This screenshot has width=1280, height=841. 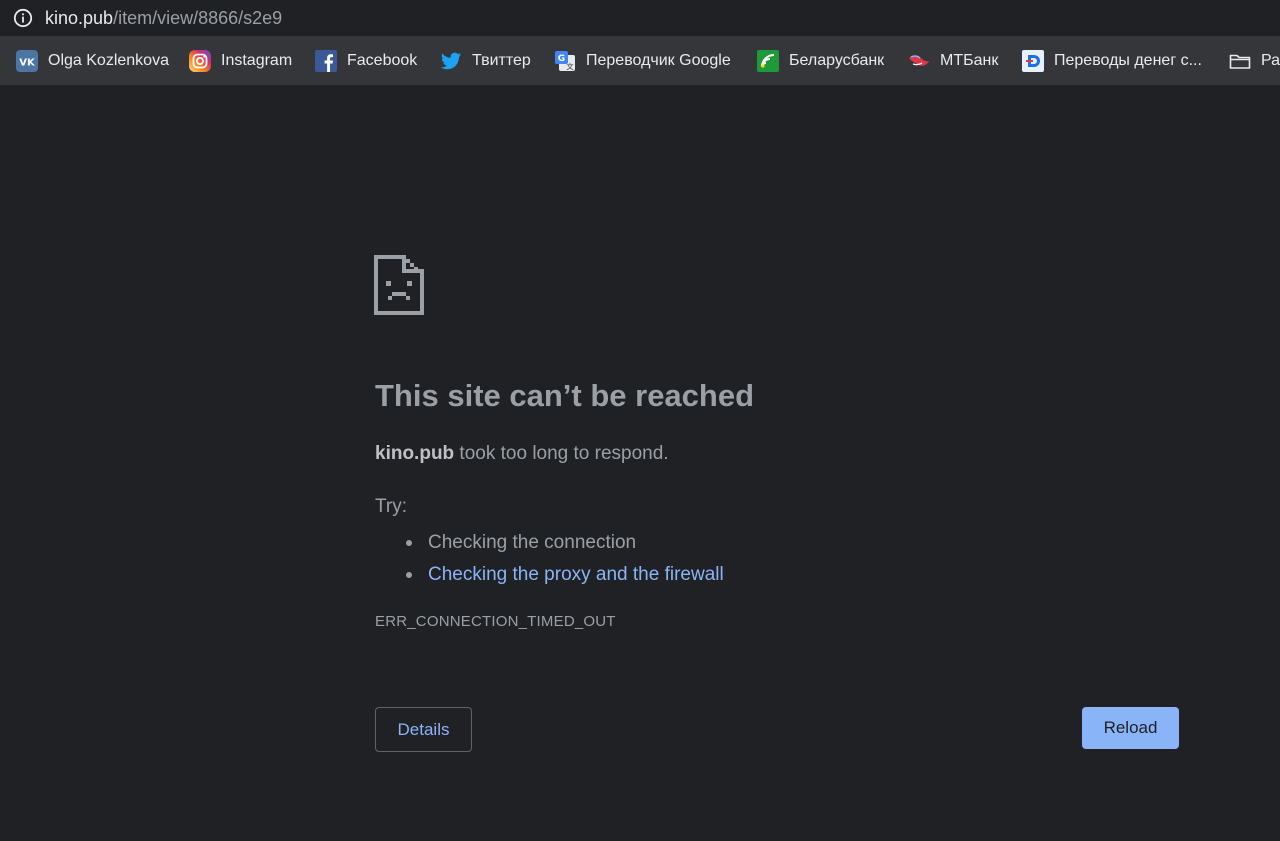 I want to click on twitter-icon, so click(x=451, y=60).